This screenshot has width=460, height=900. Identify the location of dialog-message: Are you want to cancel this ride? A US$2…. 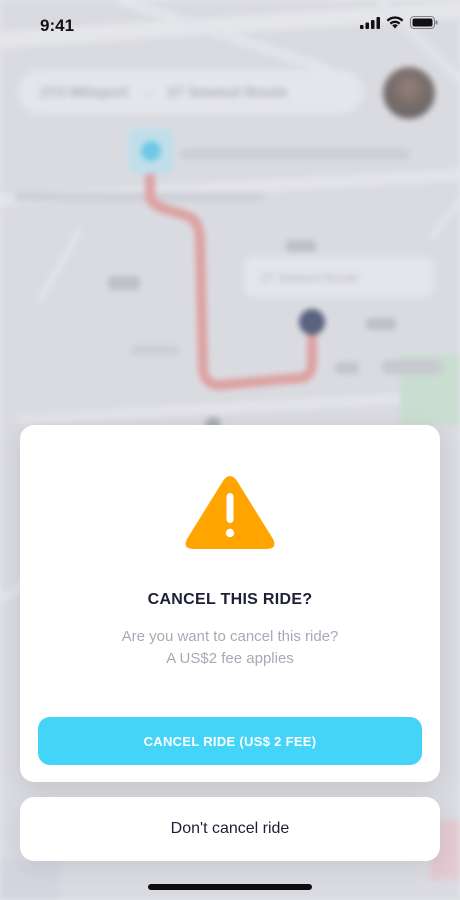
(230, 648).